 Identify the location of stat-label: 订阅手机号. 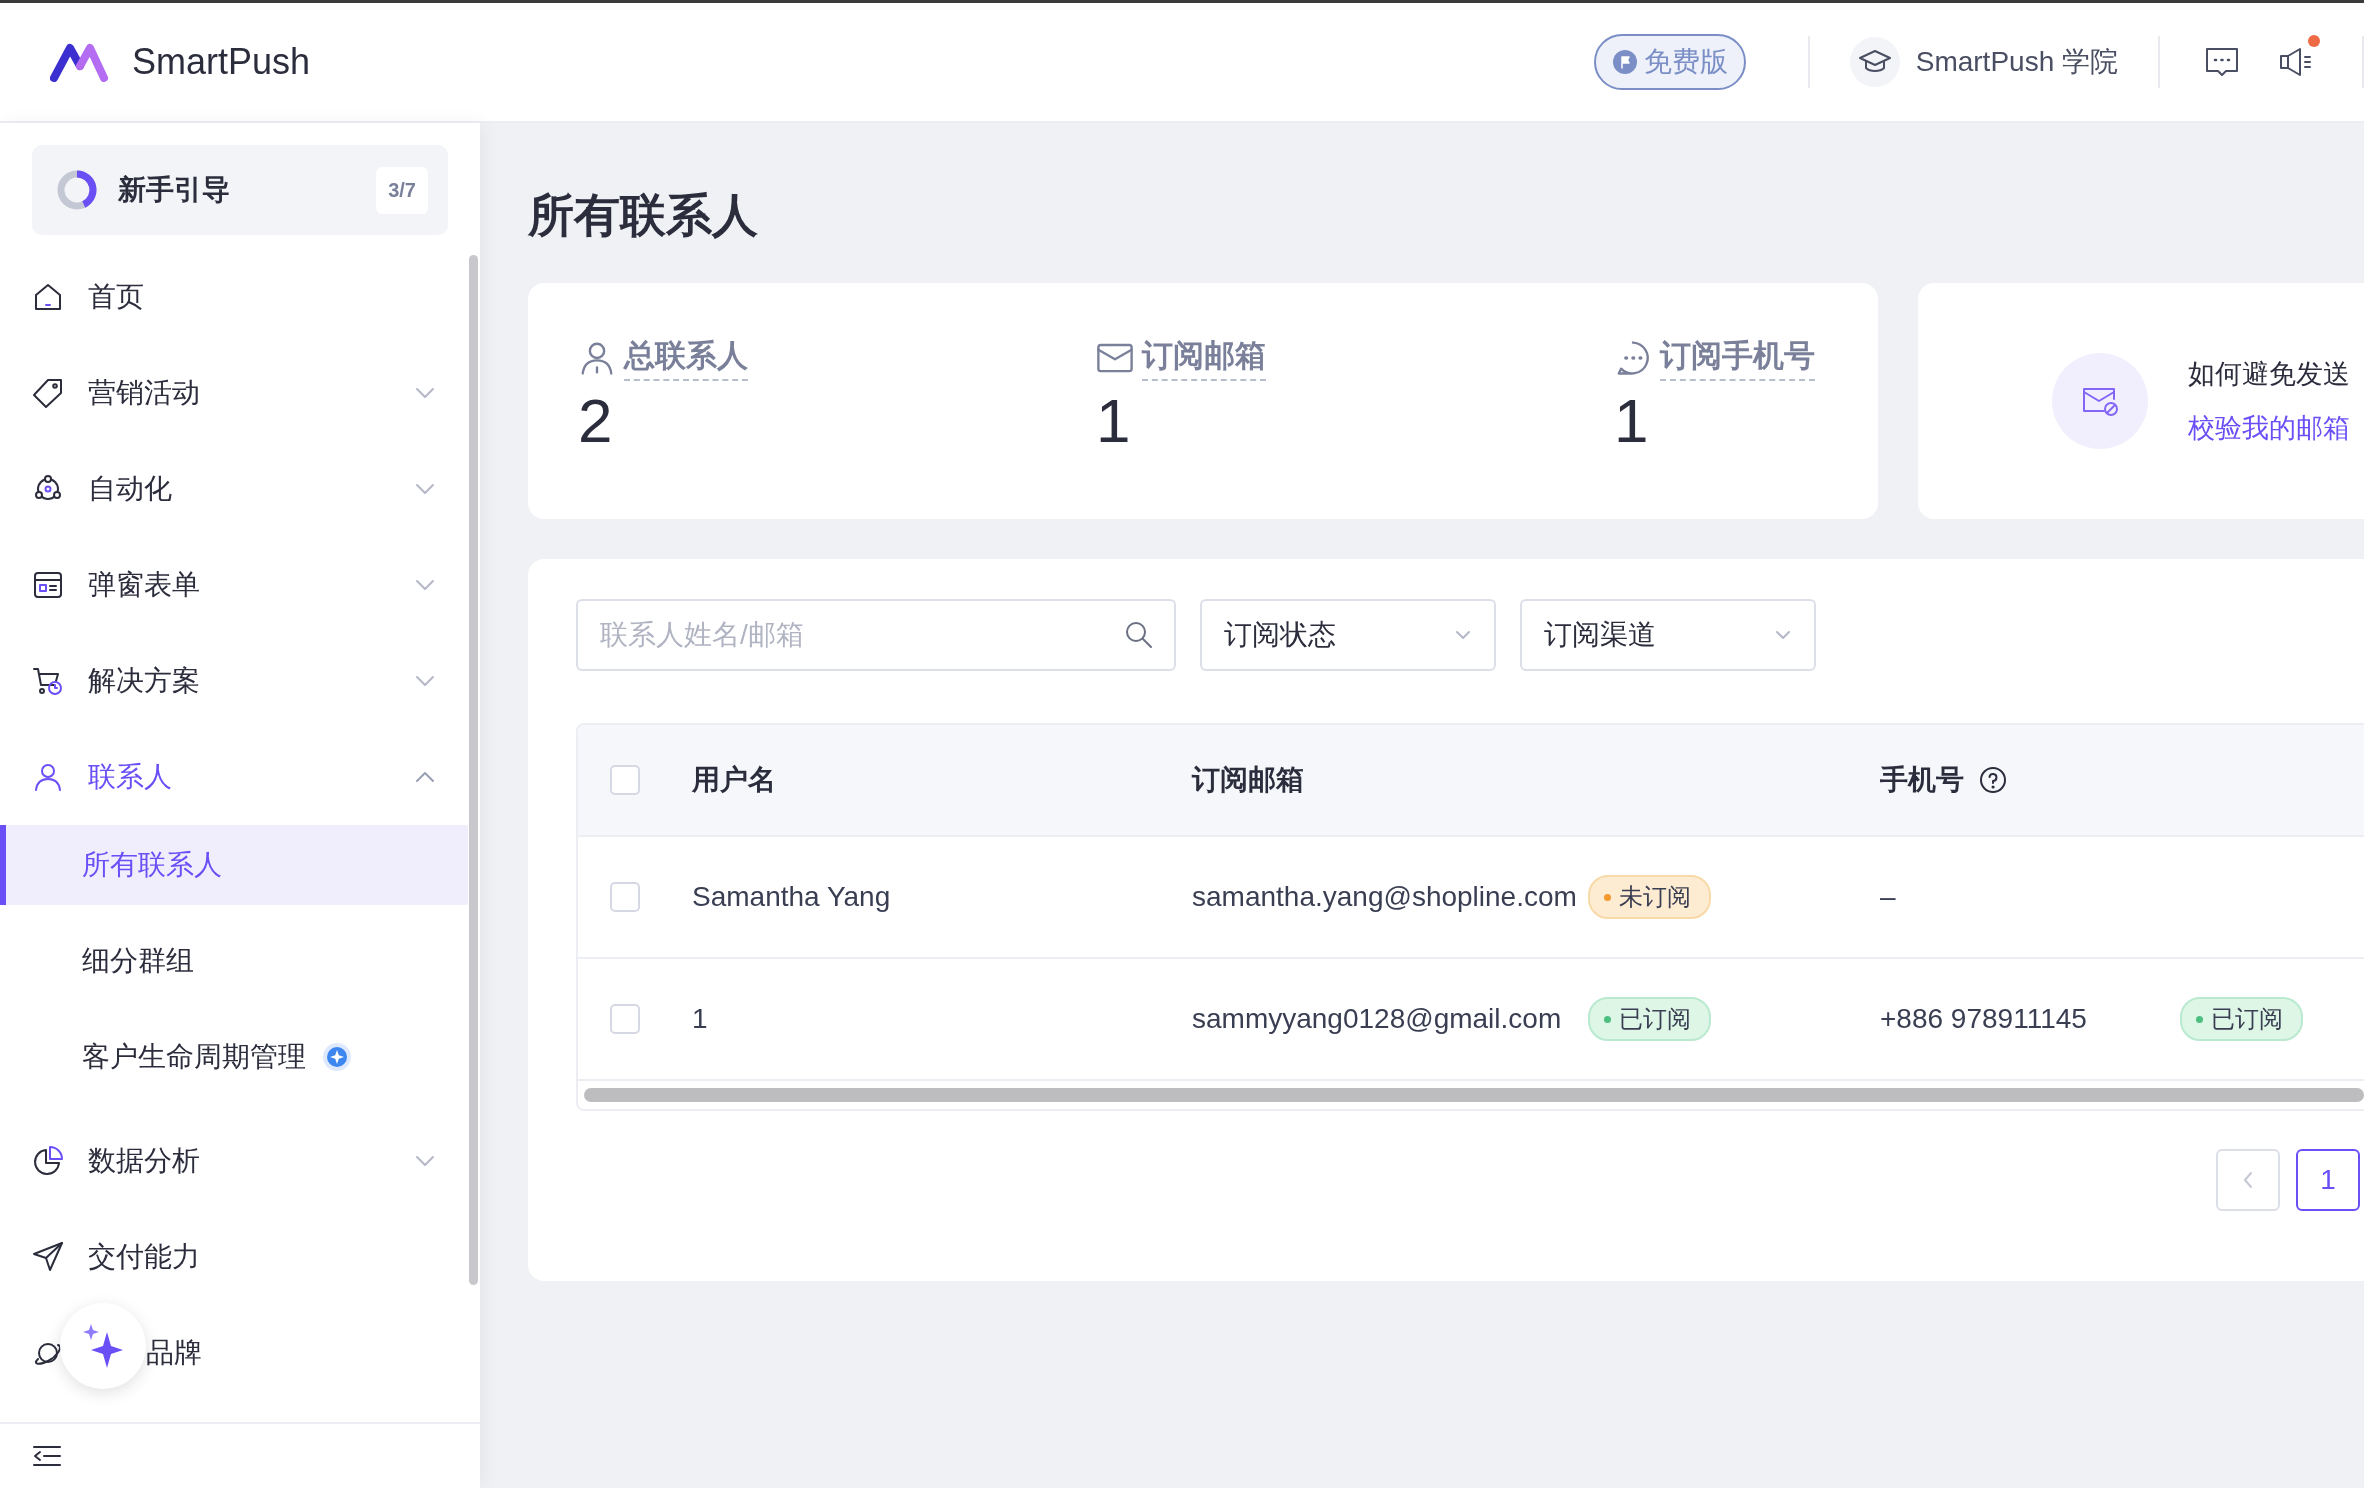
(1737, 358).